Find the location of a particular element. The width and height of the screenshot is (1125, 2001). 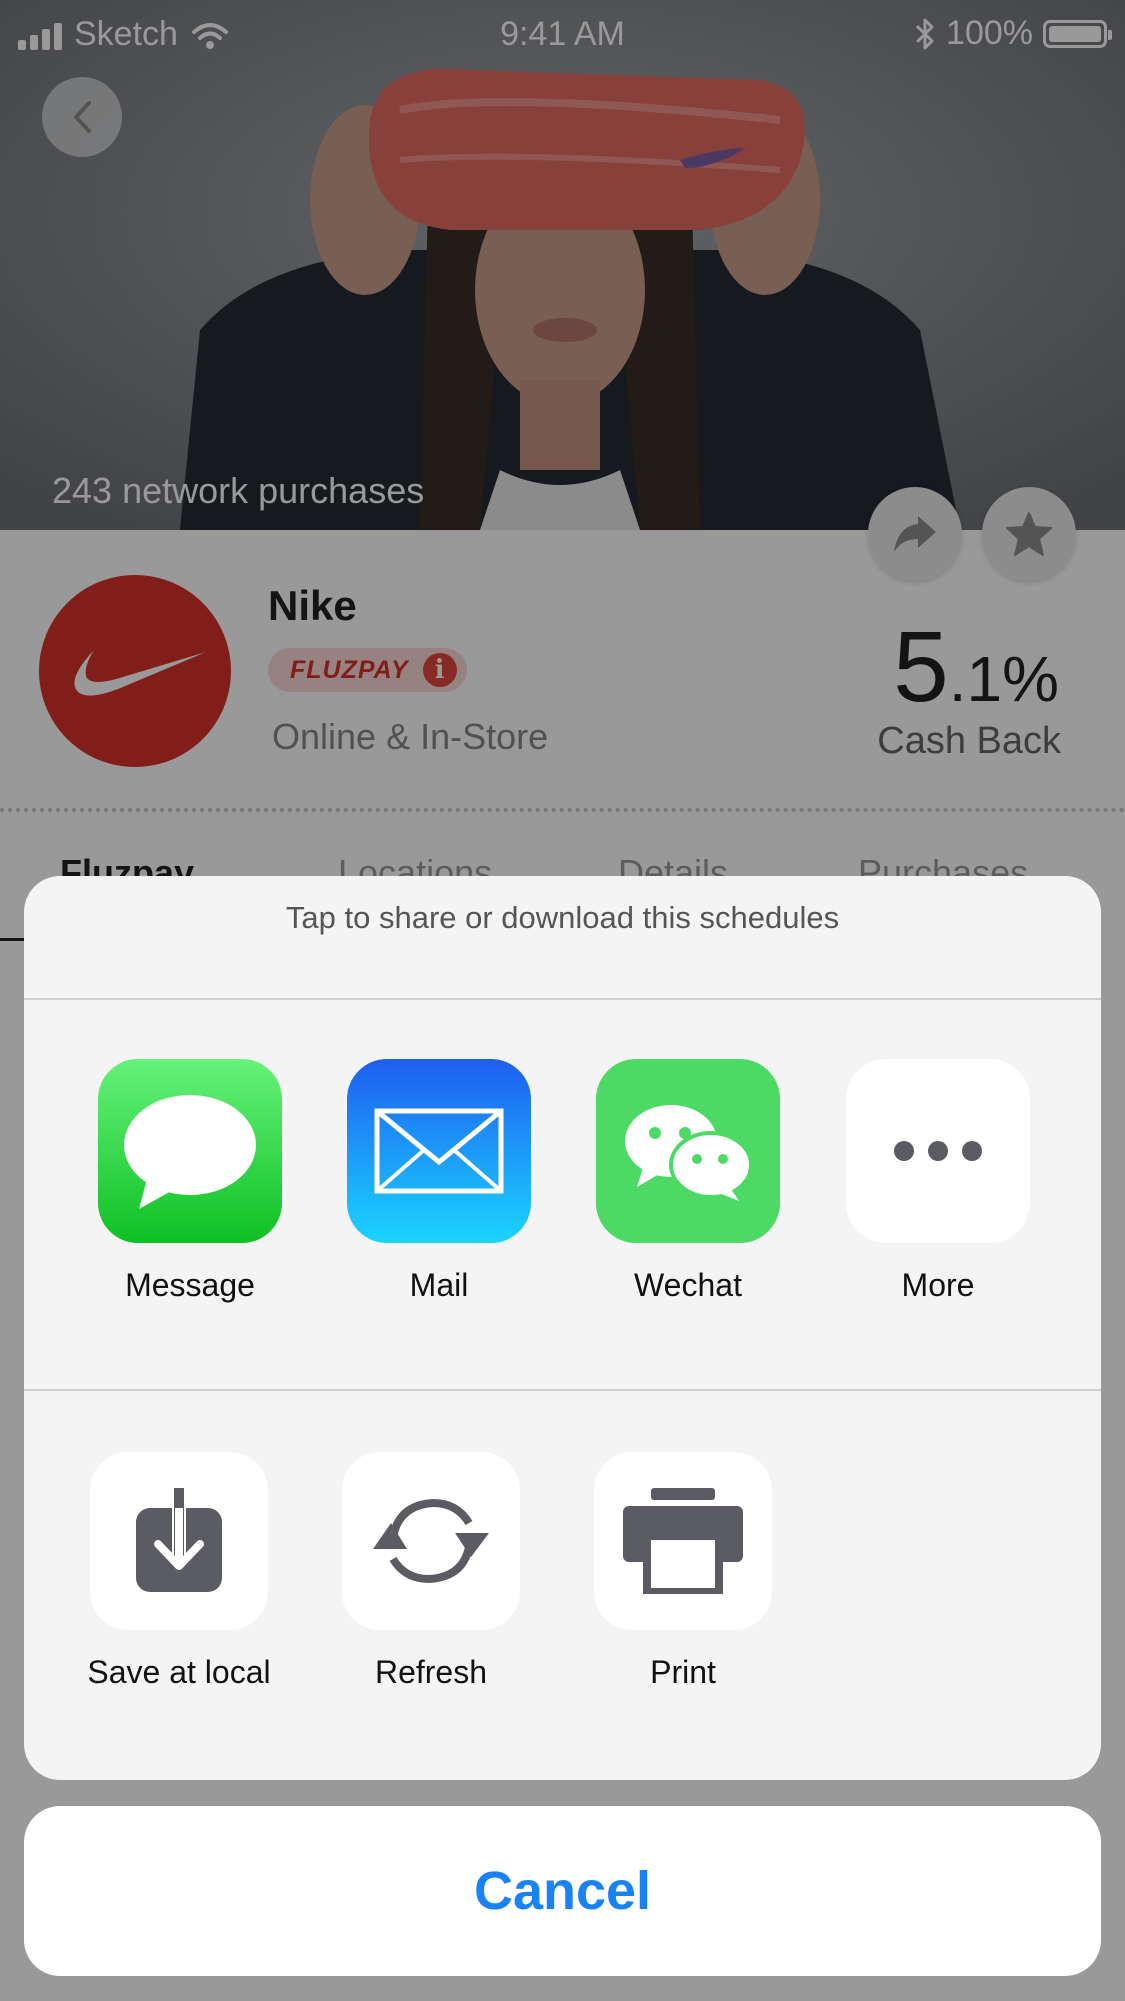

share-more: More is located at coordinates (938, 1181).